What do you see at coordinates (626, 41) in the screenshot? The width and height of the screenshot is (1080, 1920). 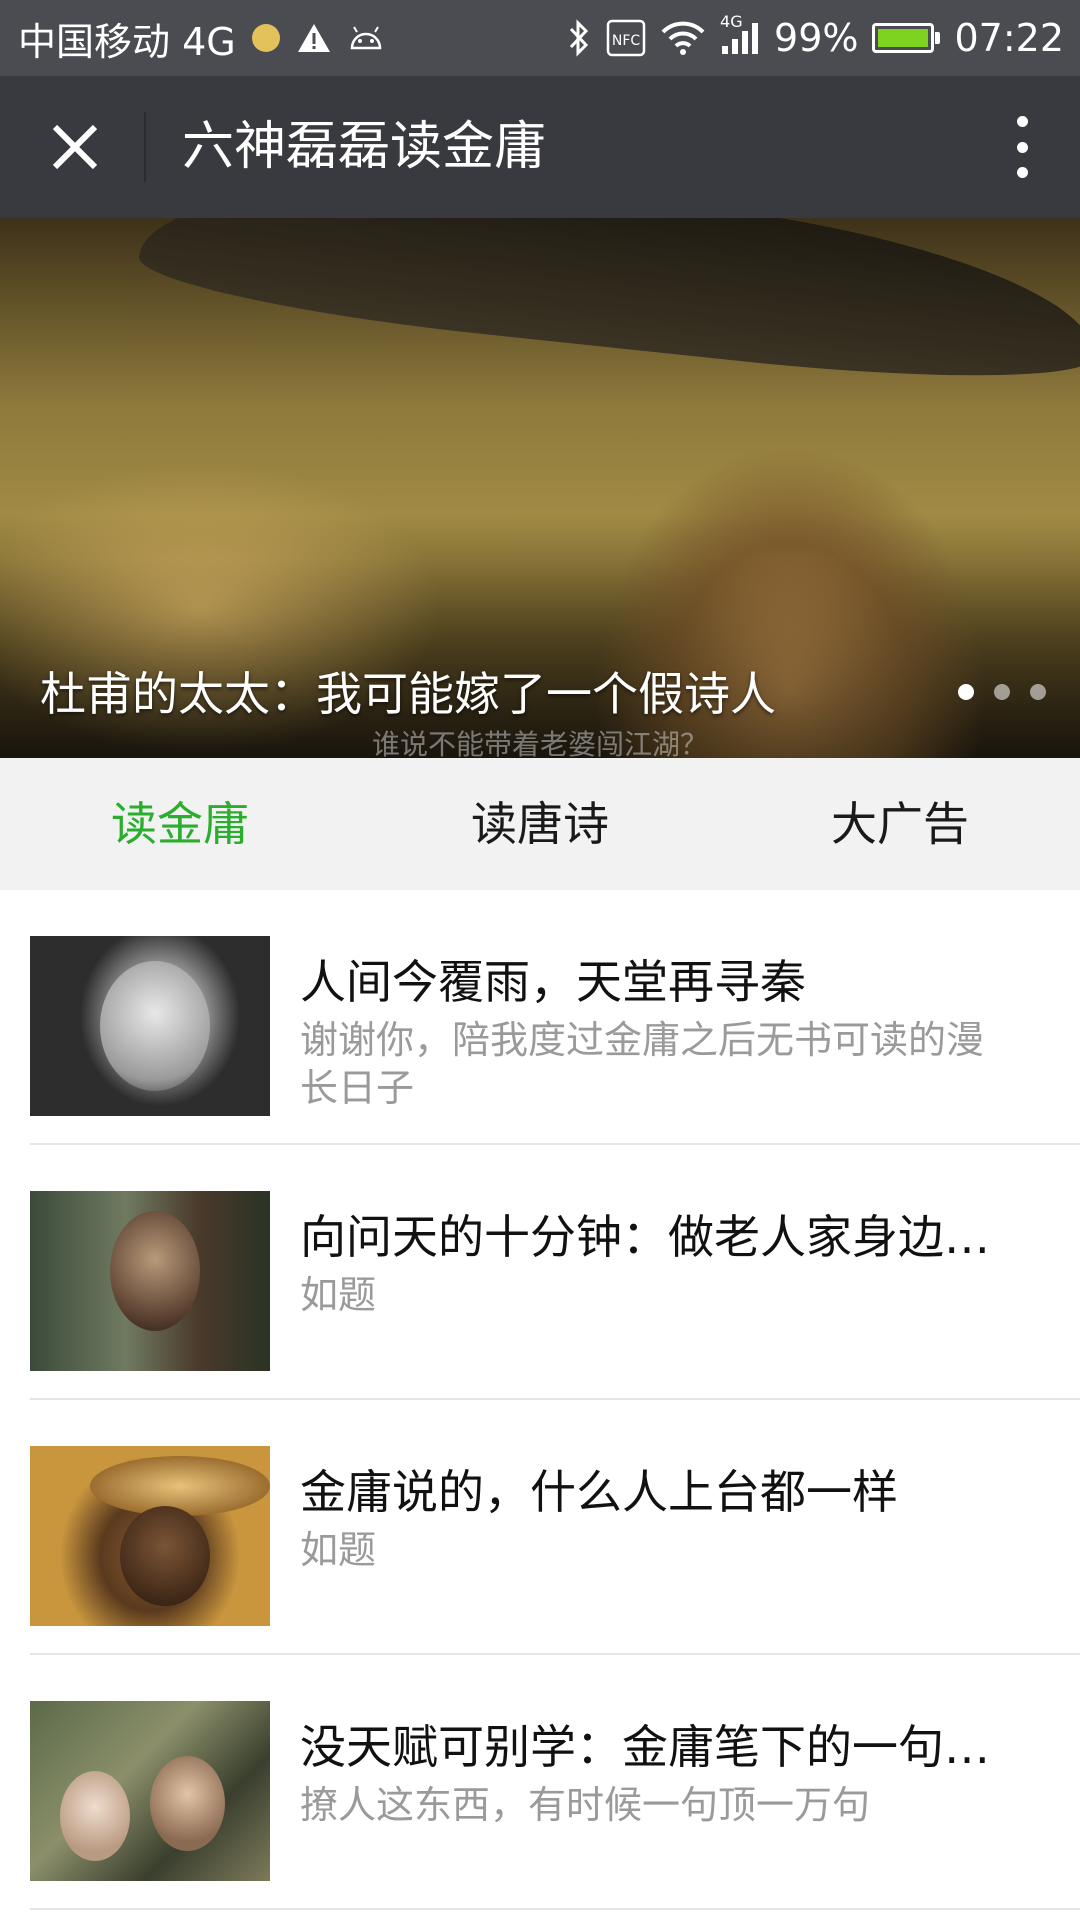 I see `nfc-label: NFC` at bounding box center [626, 41].